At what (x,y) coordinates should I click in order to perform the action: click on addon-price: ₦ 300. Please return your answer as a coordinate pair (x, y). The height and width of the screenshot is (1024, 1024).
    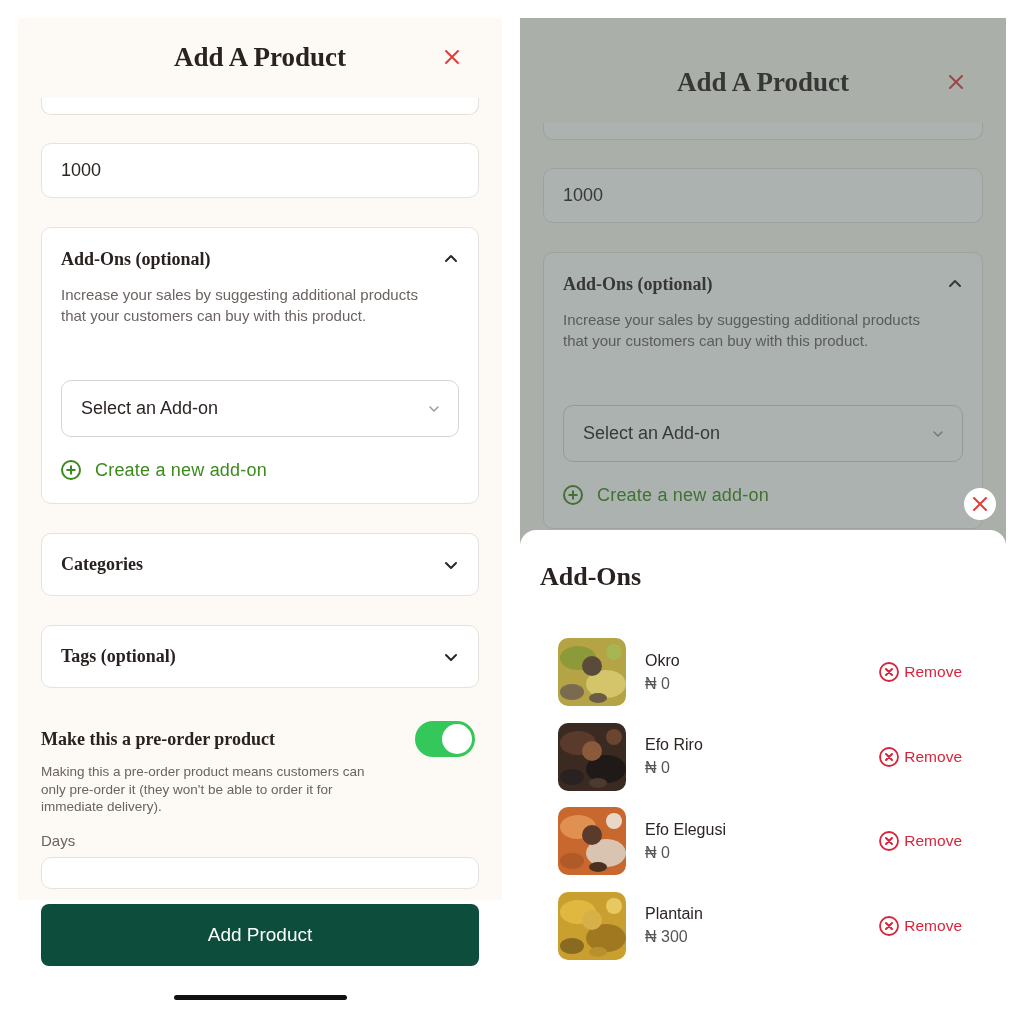
    Looking at the image, I should click on (667, 937).